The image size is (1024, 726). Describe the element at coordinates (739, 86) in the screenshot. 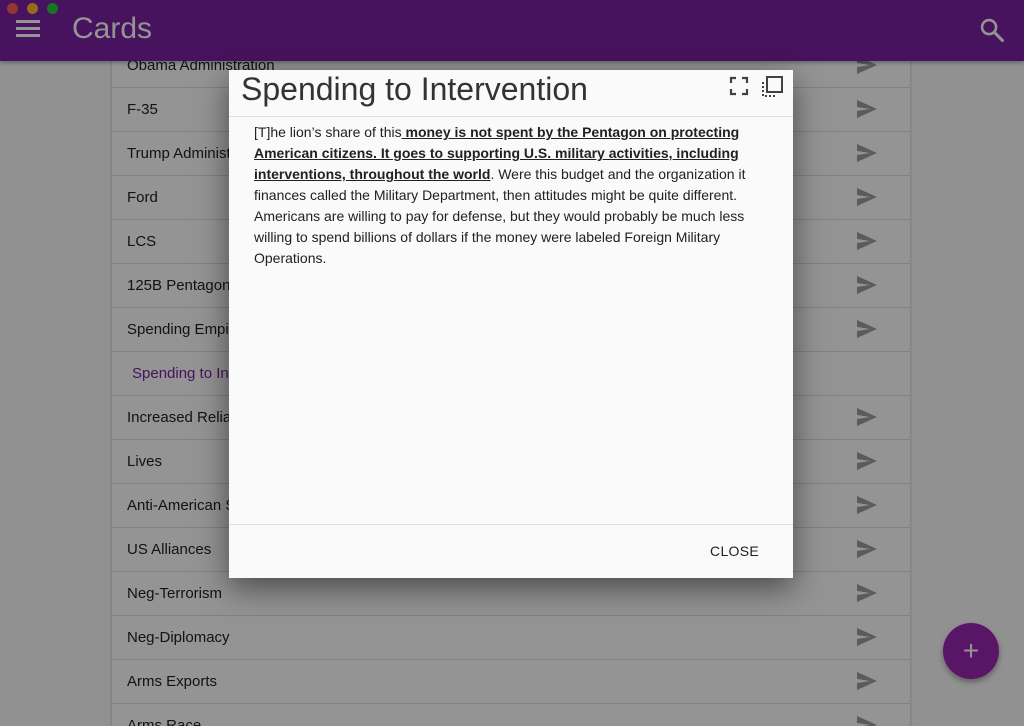

I see `fullscreen-icon` at that location.